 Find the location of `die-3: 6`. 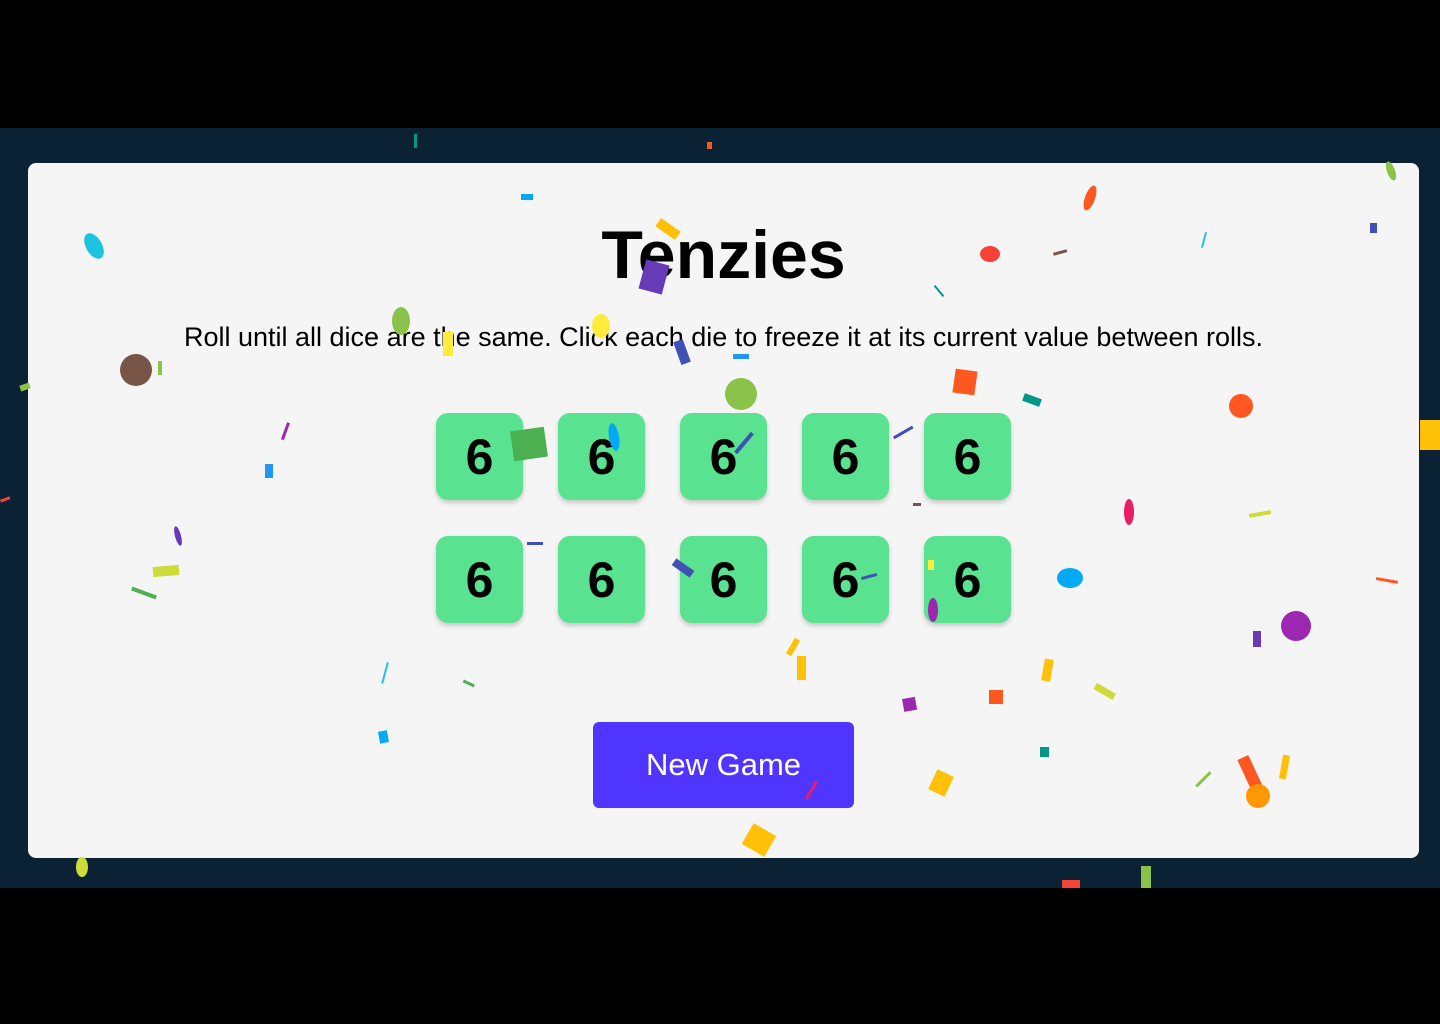

die-3: 6 is located at coordinates (723, 456).